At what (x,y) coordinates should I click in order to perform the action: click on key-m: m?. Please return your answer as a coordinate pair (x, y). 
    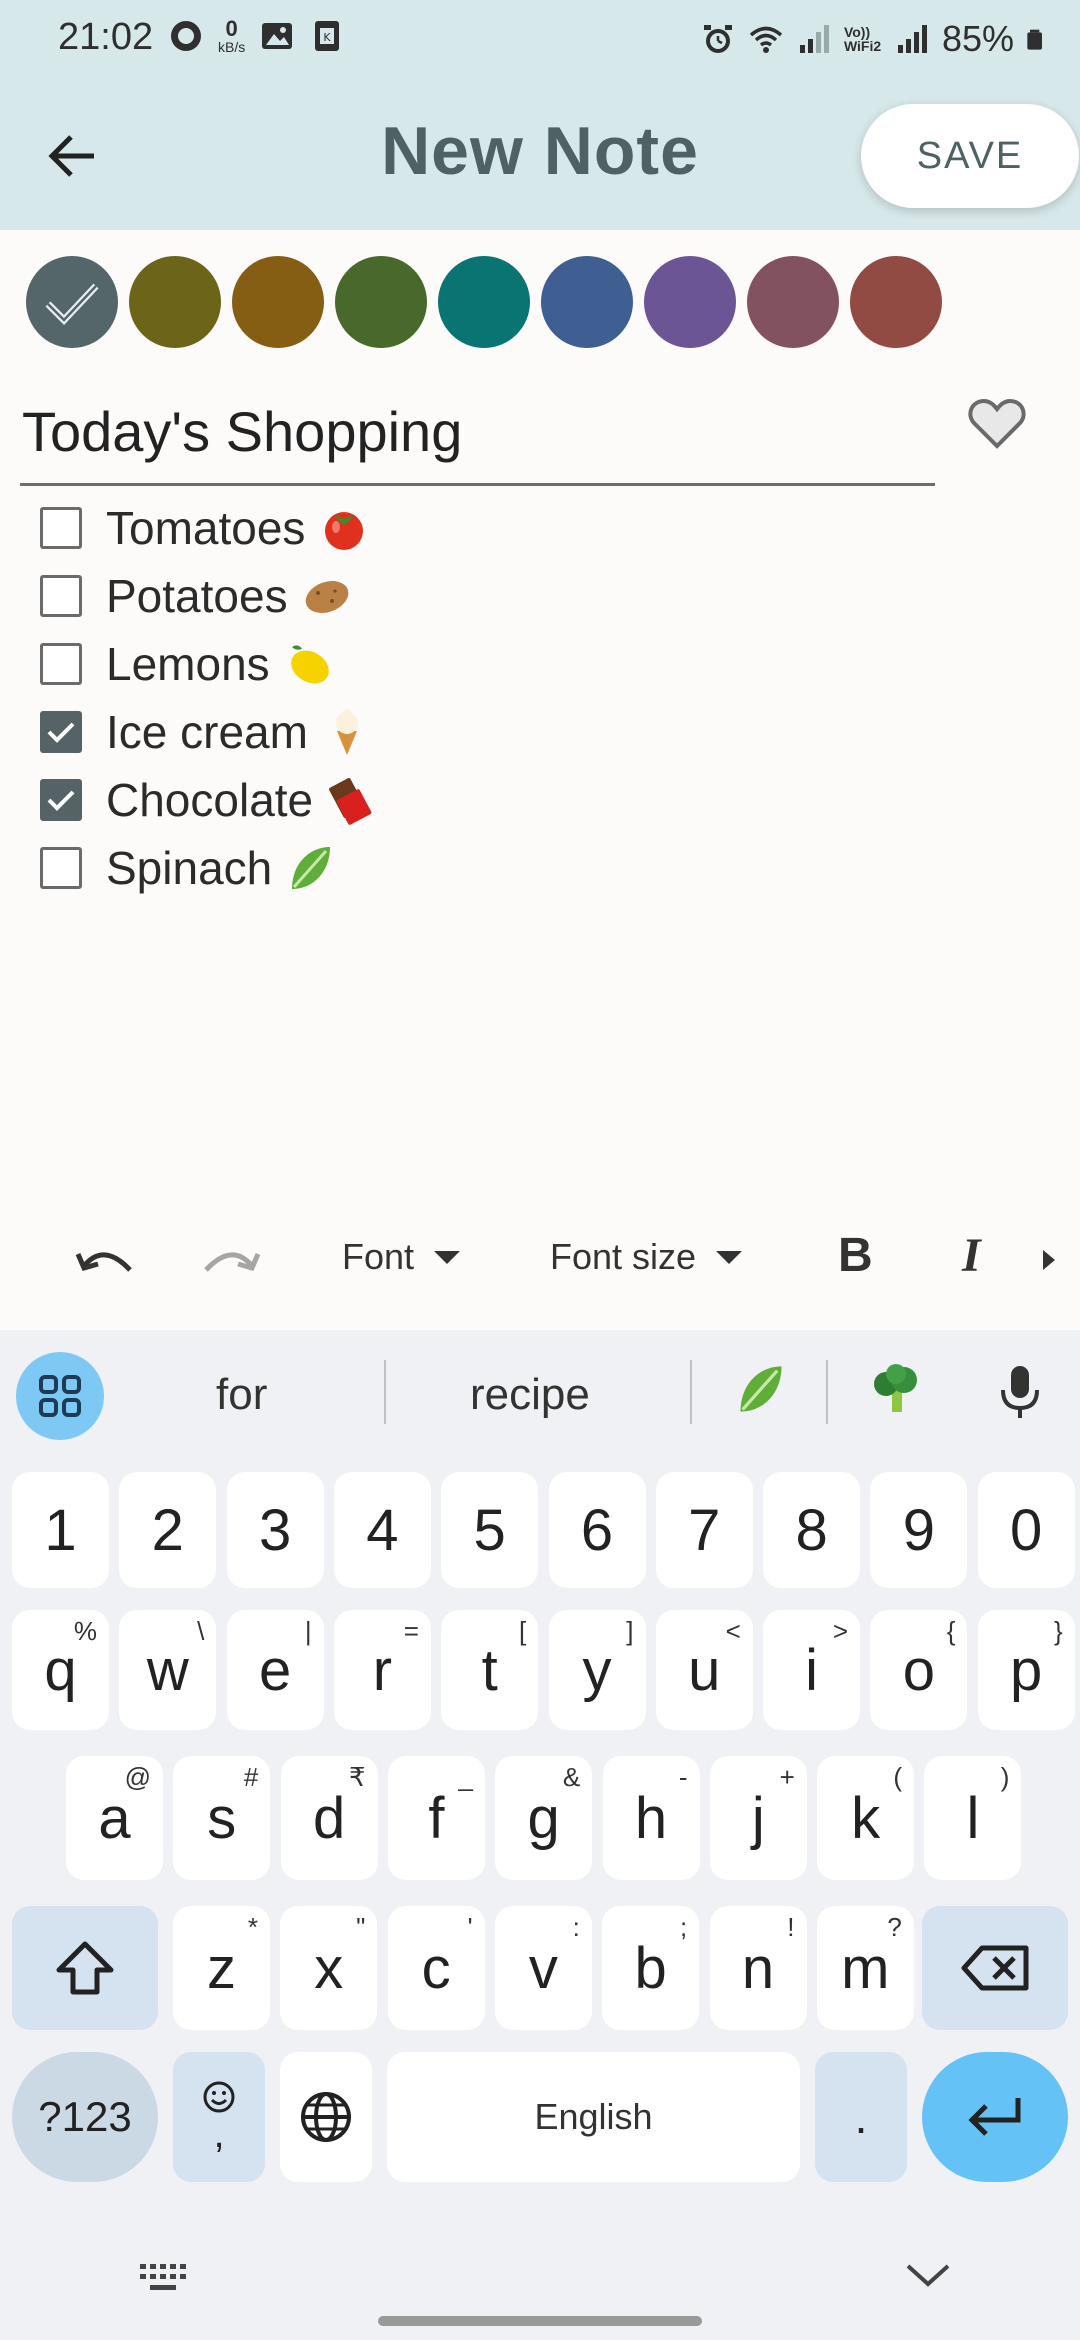
    Looking at the image, I should click on (865, 1968).